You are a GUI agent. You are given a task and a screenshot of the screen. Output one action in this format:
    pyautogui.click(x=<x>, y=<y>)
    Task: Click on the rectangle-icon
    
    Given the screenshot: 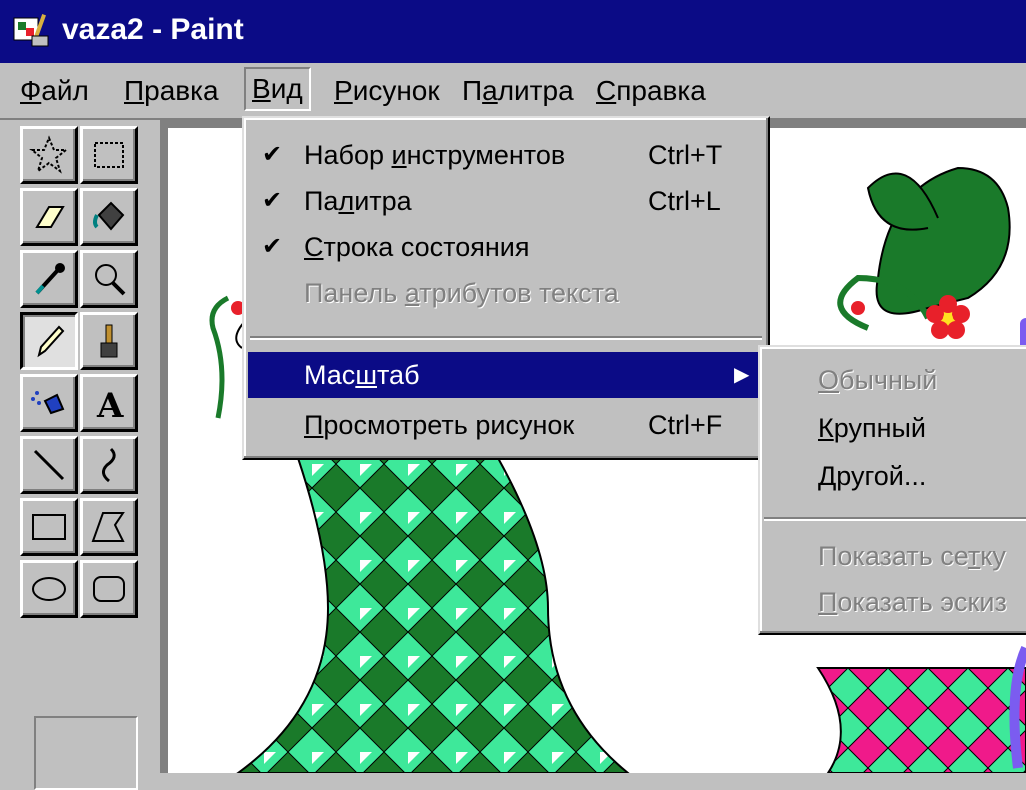 What is the action you would take?
    pyautogui.click(x=49, y=527)
    